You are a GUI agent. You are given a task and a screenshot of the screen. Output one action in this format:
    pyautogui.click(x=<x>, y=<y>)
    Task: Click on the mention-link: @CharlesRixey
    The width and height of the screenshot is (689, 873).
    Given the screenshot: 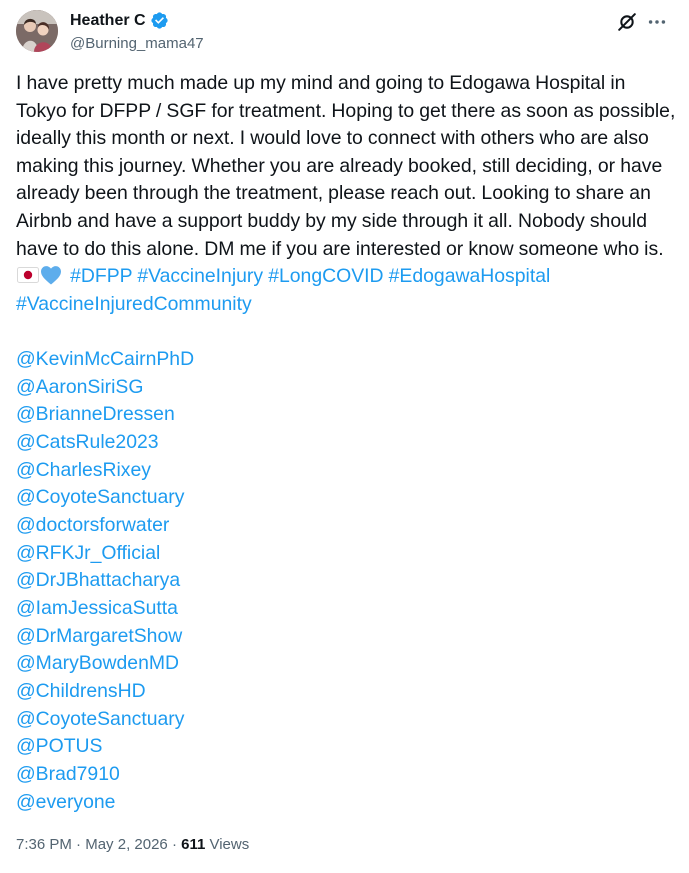 What is the action you would take?
    pyautogui.click(x=105, y=471)
    